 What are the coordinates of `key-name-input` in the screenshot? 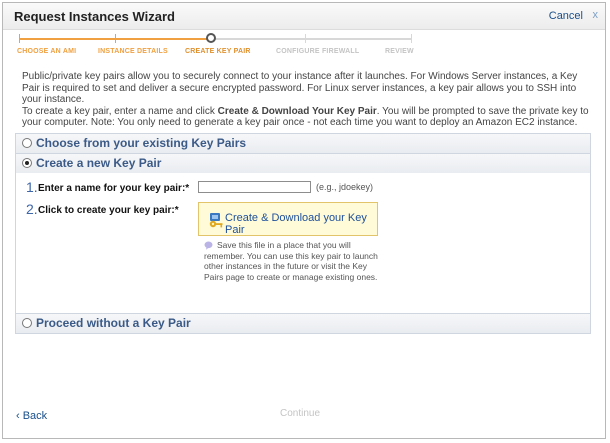 It's located at (254, 187).